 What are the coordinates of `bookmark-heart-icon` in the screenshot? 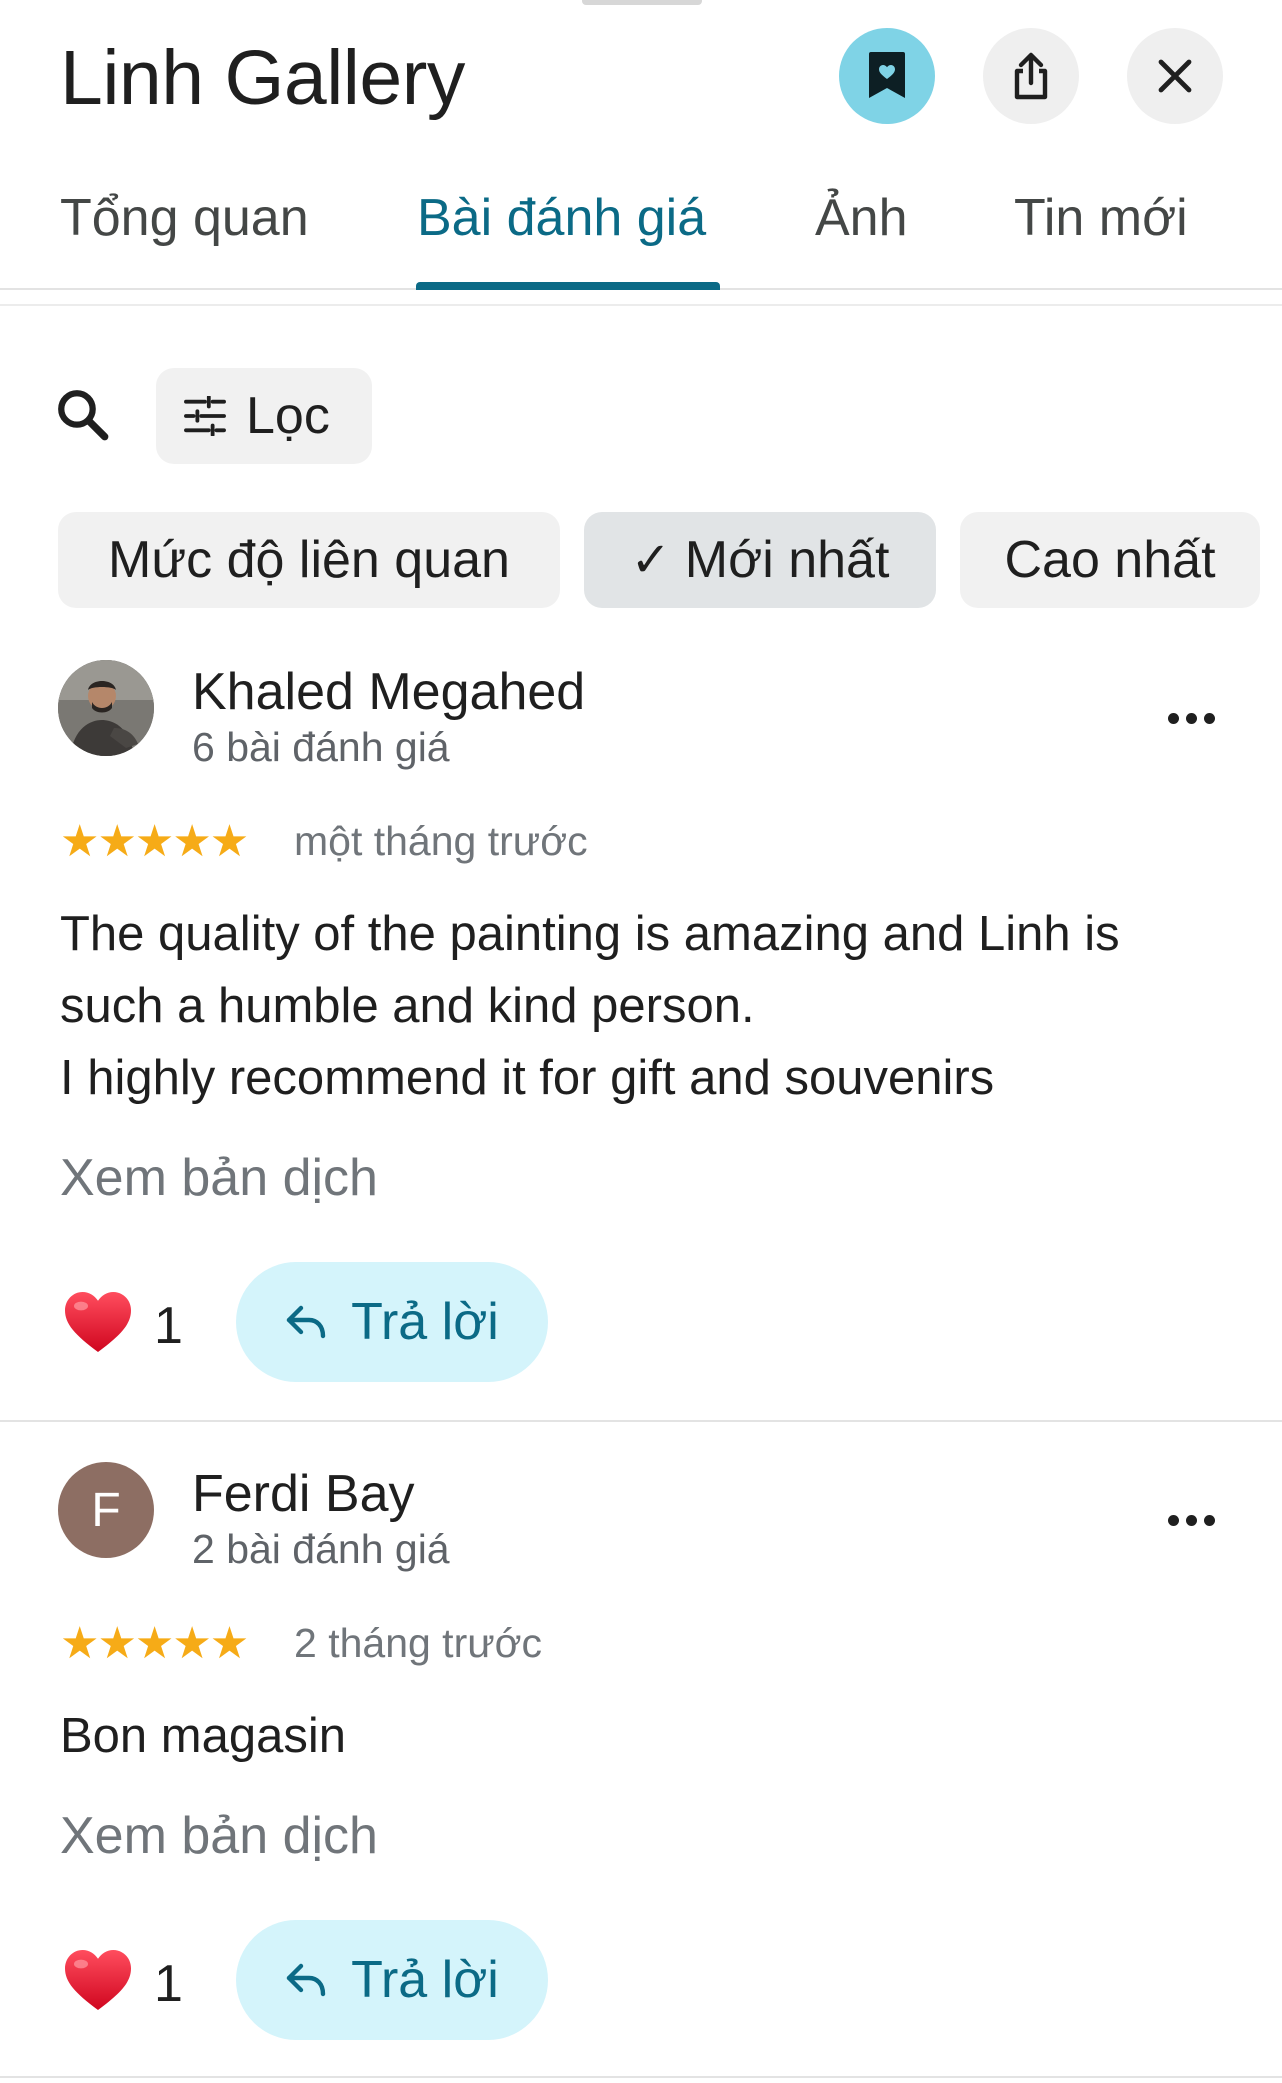 It's located at (887, 75).